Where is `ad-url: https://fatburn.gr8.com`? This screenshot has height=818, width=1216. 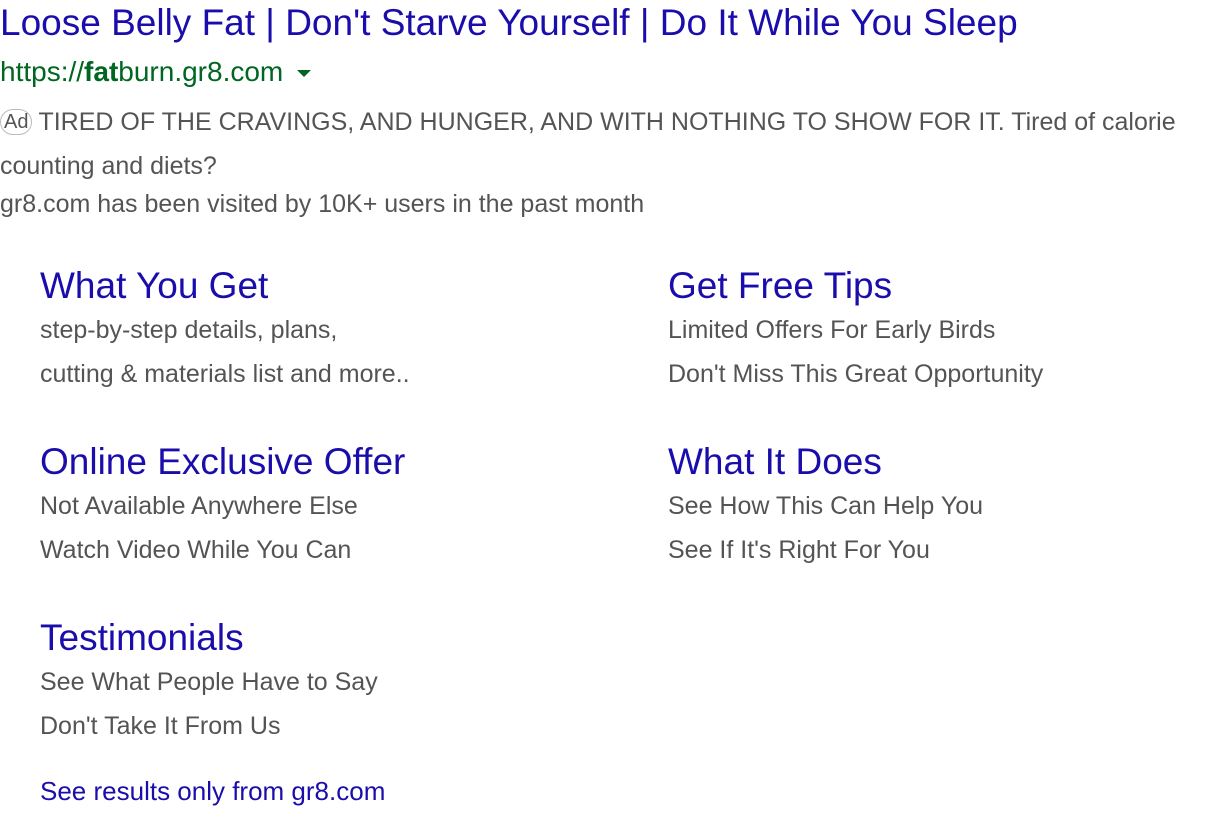 ad-url: https://fatburn.gr8.com is located at coordinates (156, 72).